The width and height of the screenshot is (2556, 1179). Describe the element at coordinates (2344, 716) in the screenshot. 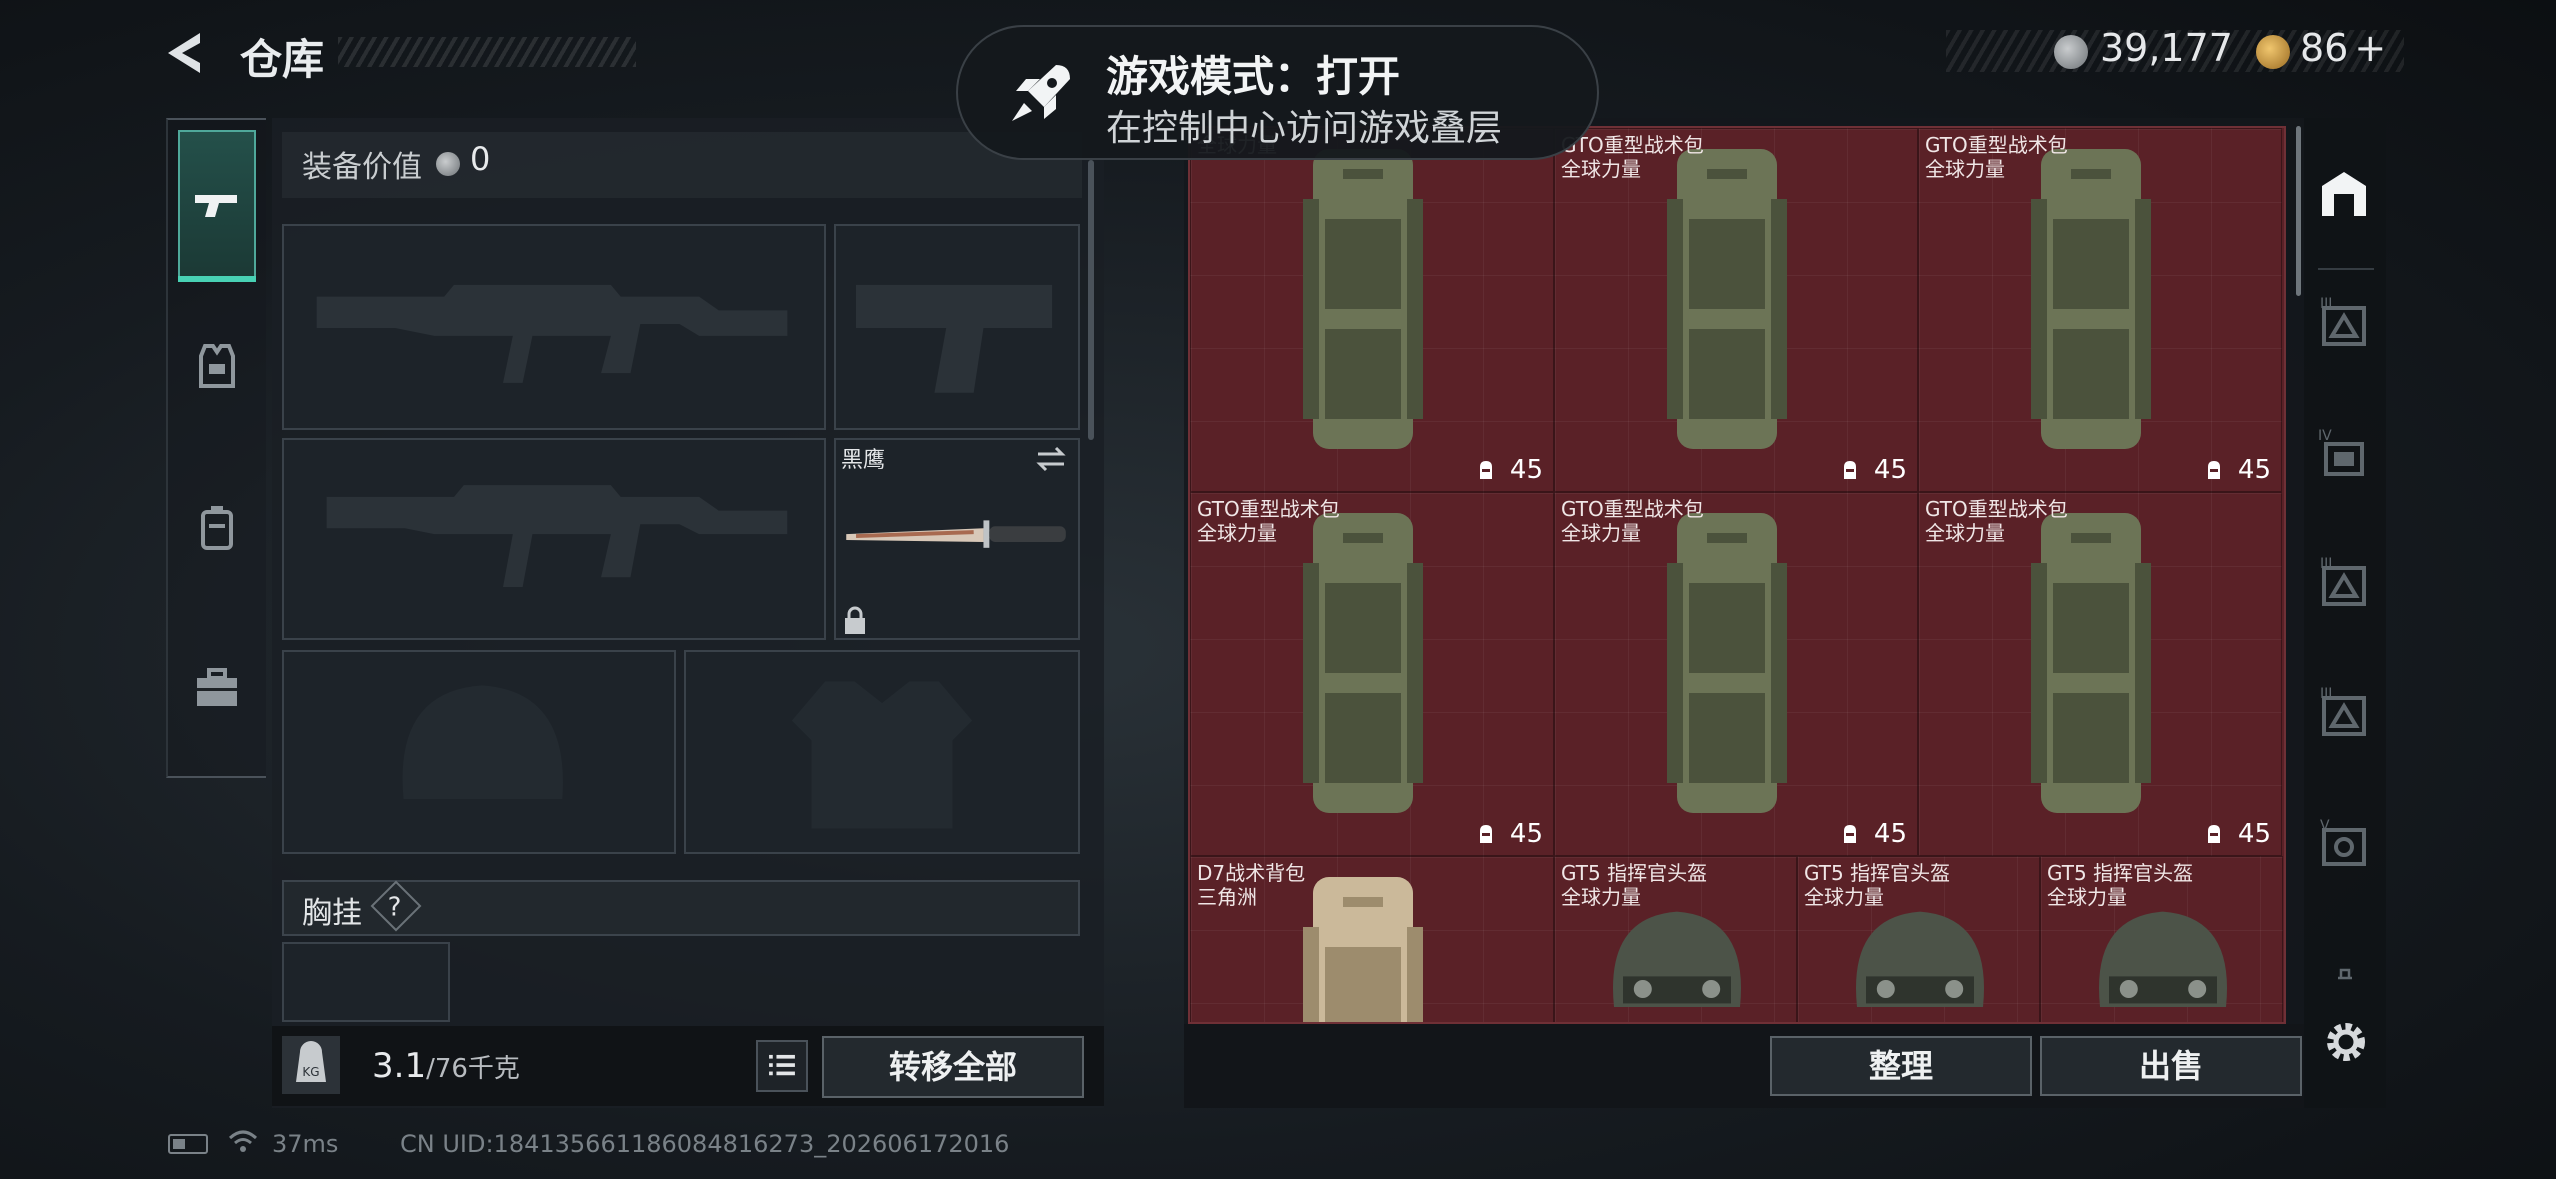

I see `tier-iii-case-tab-icon: III` at that location.